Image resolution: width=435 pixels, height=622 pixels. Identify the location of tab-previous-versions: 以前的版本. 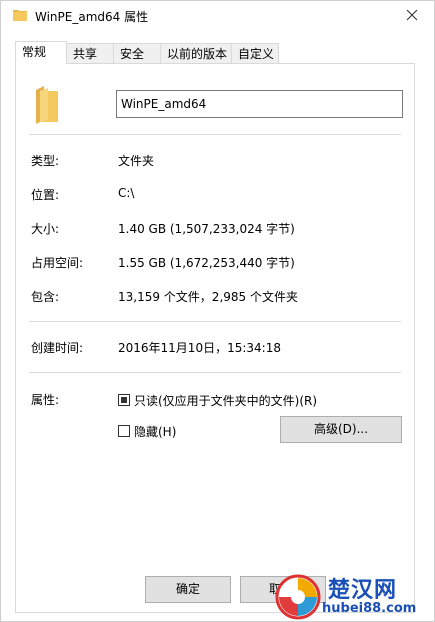
(196, 53).